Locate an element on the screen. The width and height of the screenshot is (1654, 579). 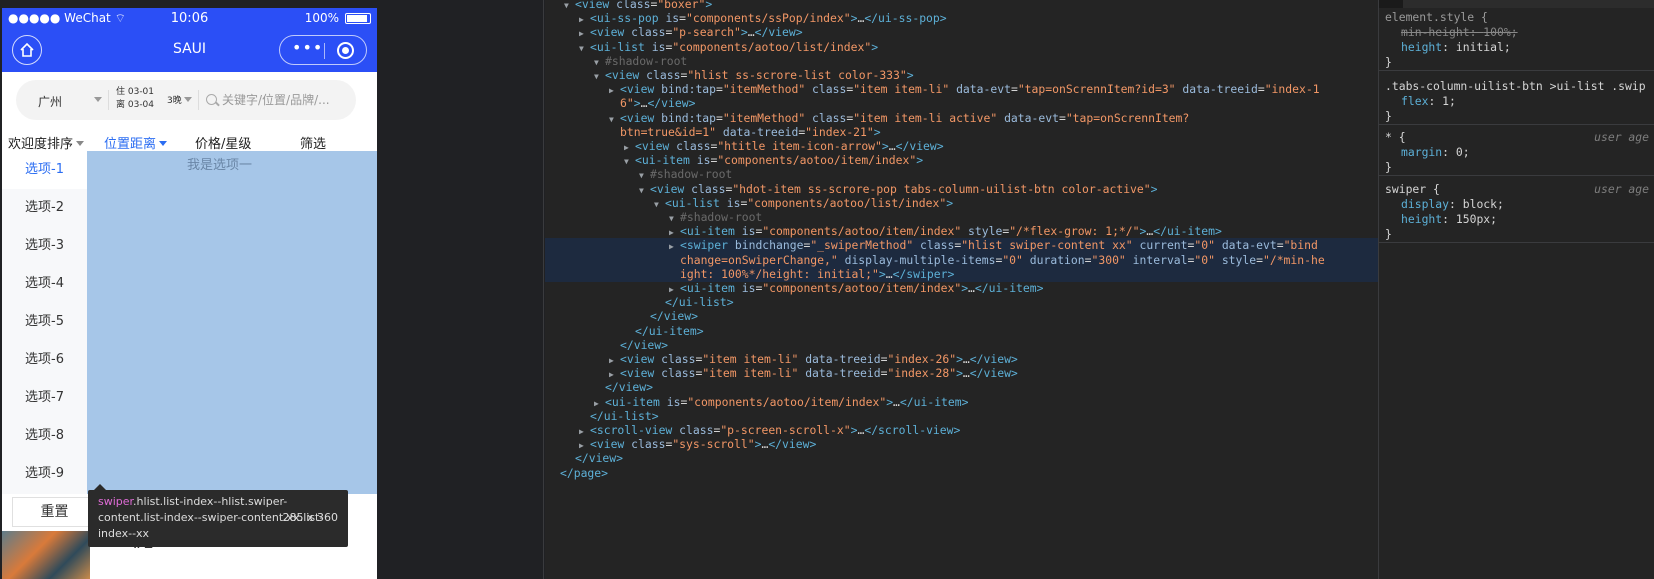
option-item: 选项-6 is located at coordinates (44, 360).